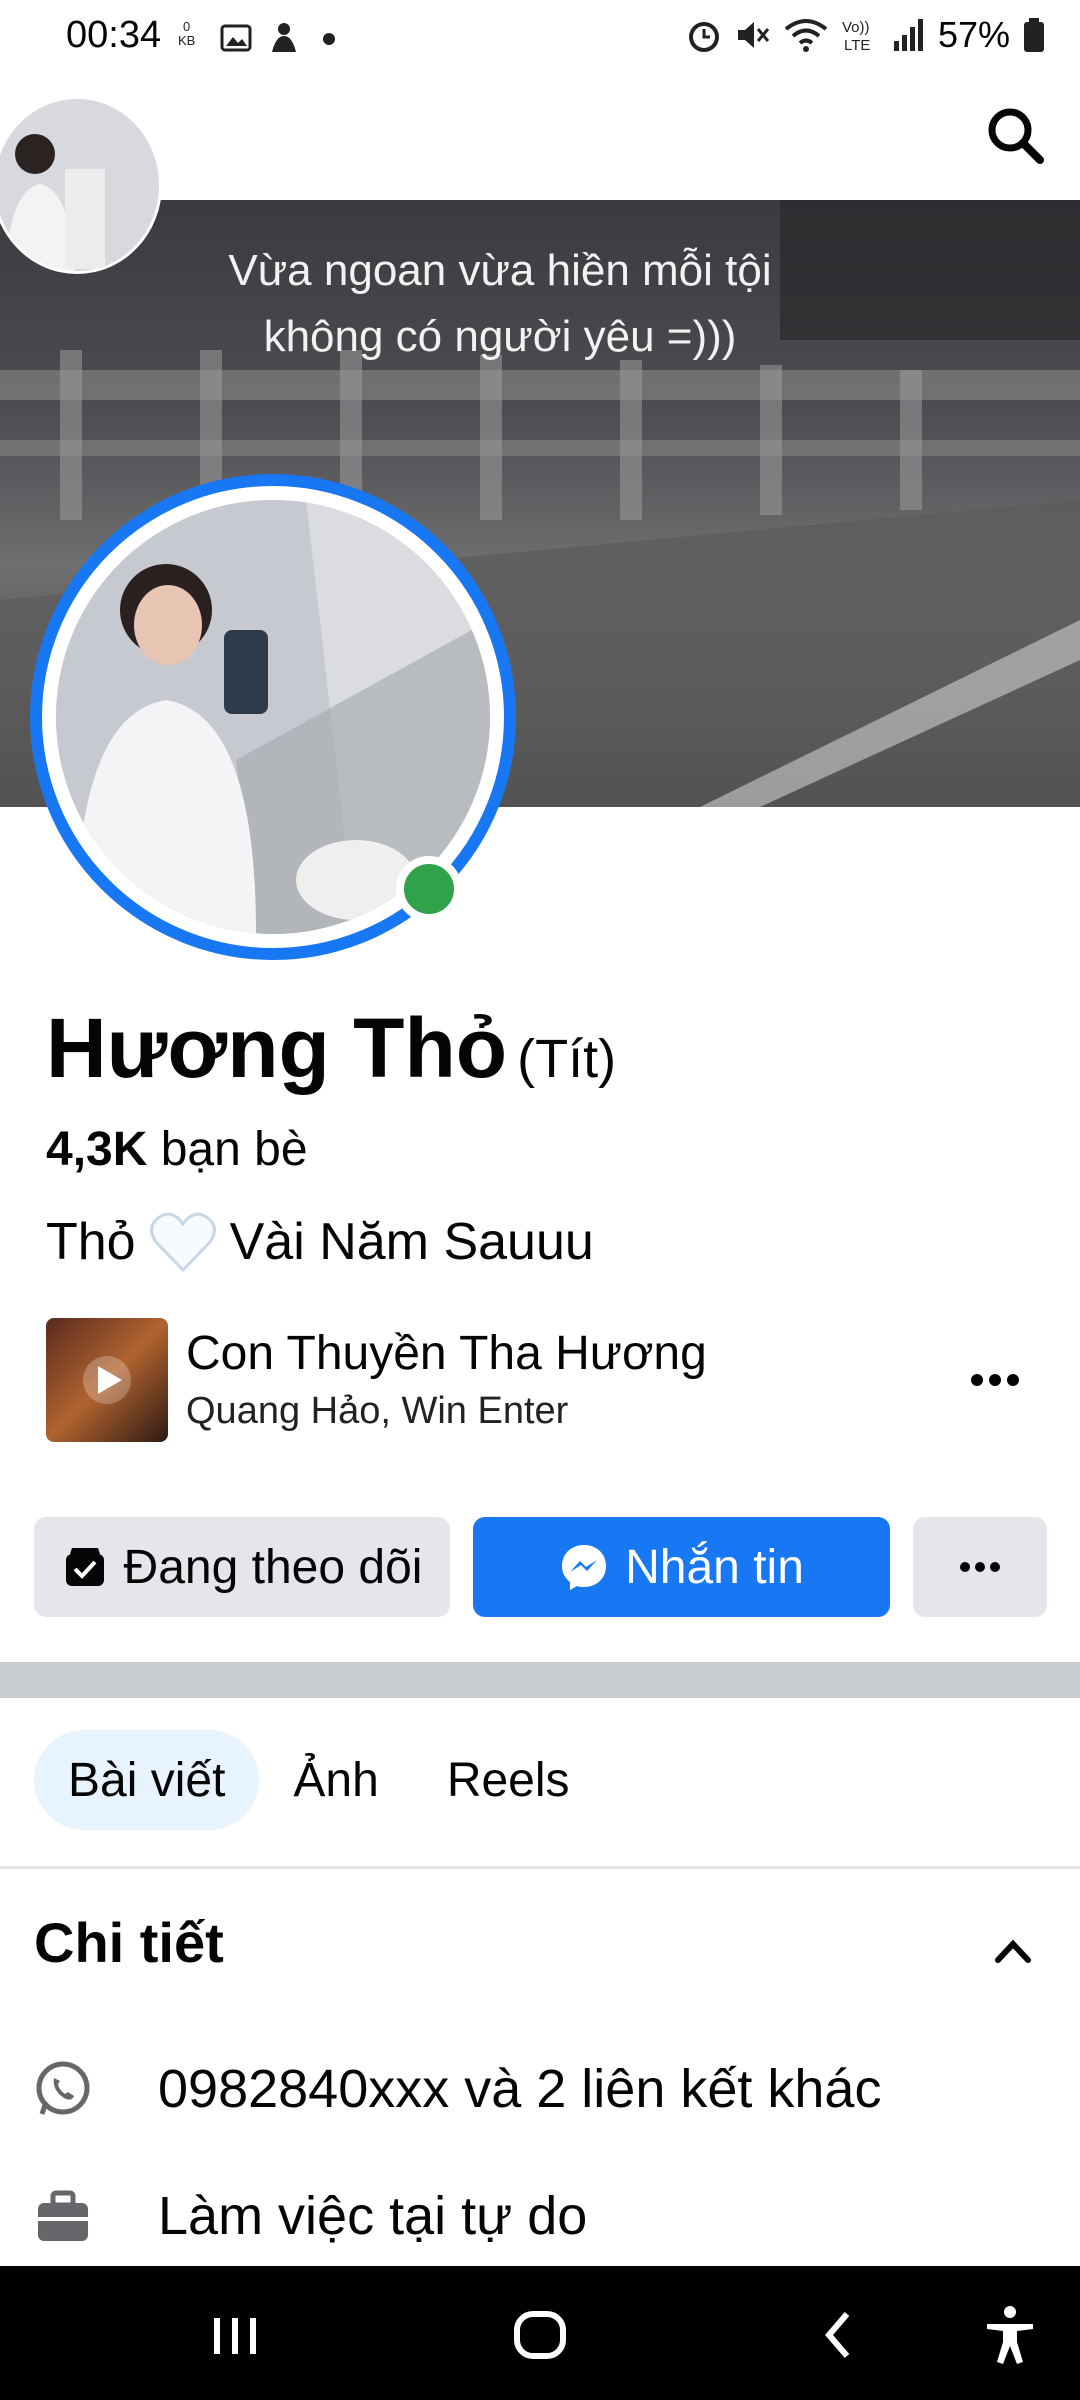 Image resolution: width=1080 pixels, height=2400 pixels. What do you see at coordinates (995, 1380) in the screenshot?
I see `music-more-icon` at bounding box center [995, 1380].